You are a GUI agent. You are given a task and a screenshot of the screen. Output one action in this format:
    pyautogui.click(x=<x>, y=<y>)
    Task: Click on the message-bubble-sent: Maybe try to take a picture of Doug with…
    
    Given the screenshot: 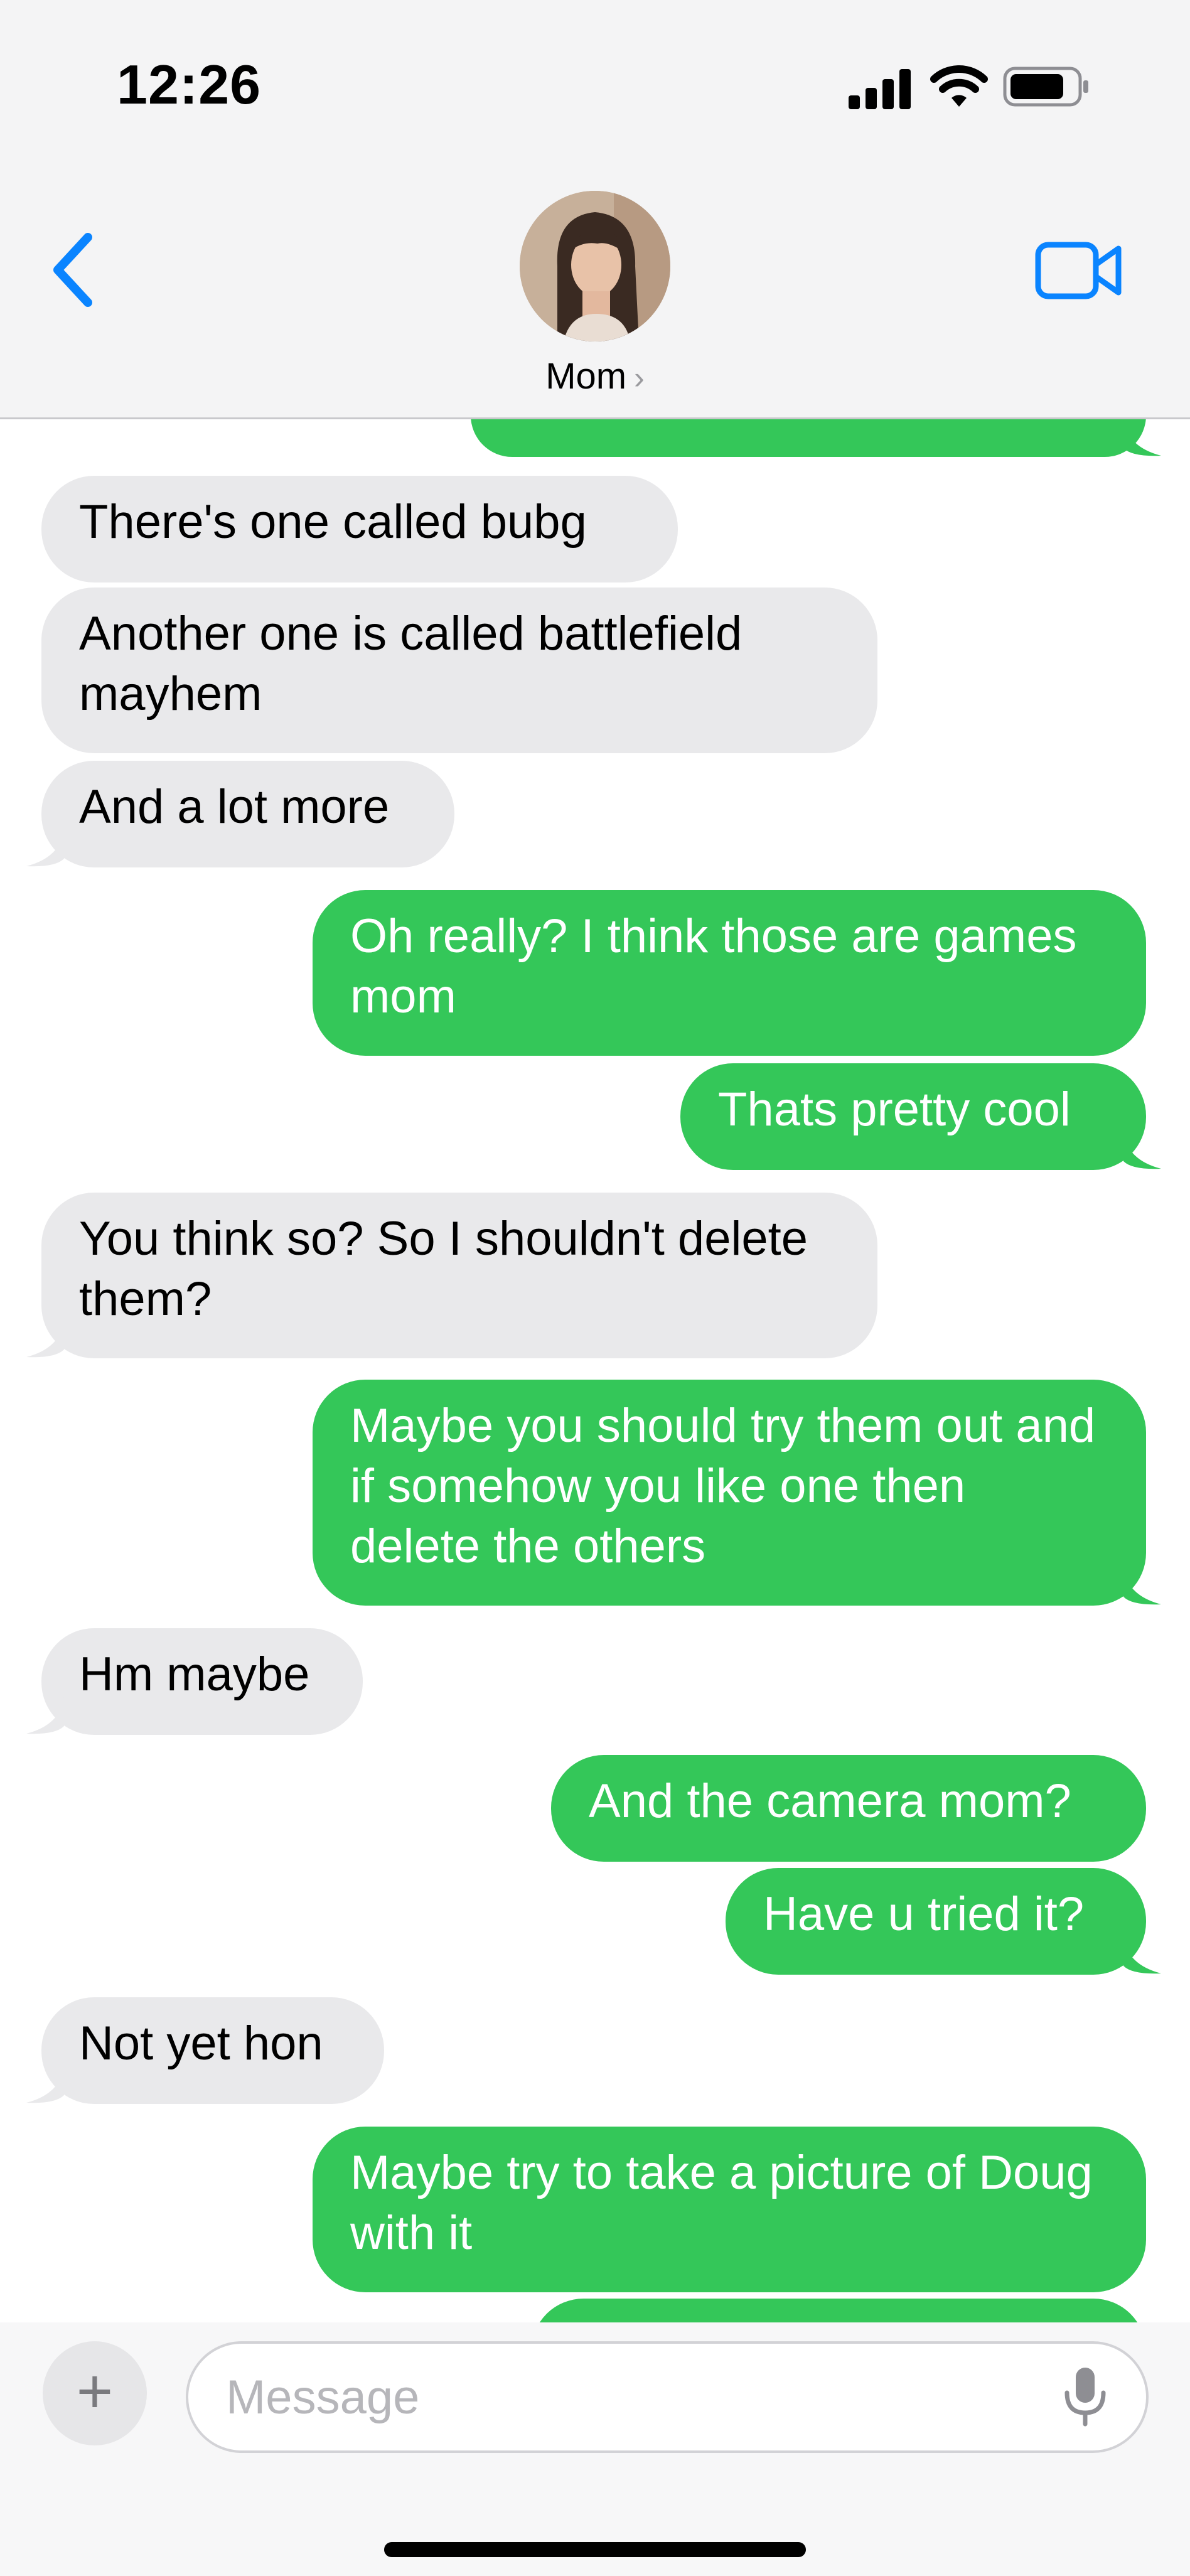 What is the action you would take?
    pyautogui.click(x=729, y=2209)
    